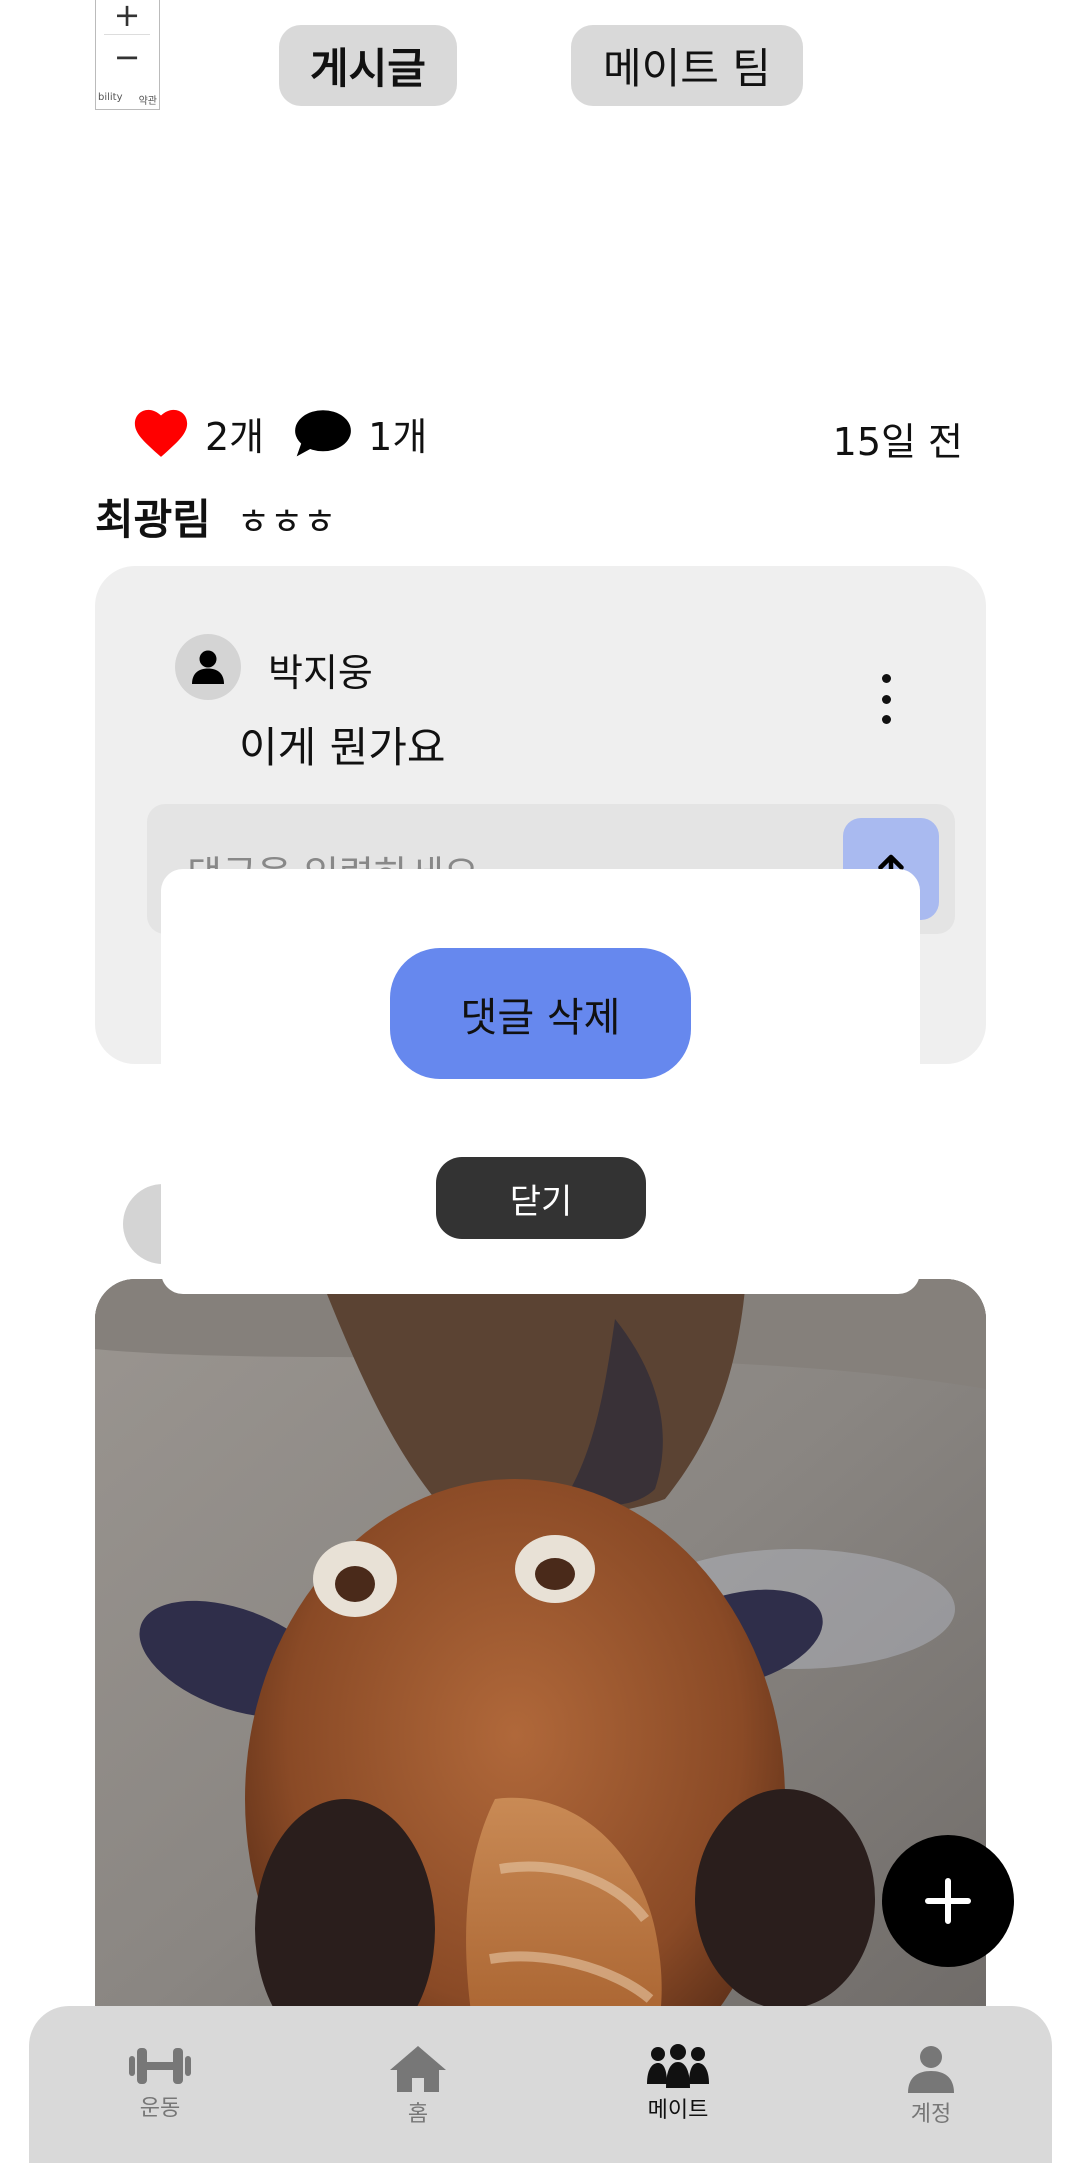  Describe the element at coordinates (127, 99) in the screenshot. I see `map-attribution: bility 약관` at that location.